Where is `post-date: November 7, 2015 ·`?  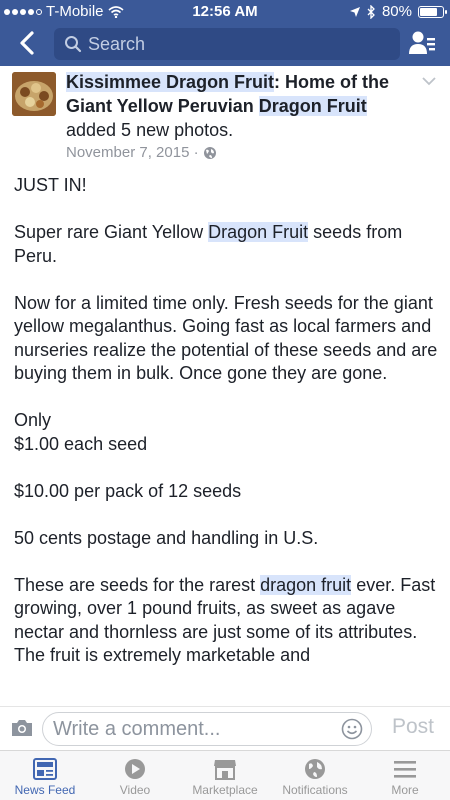 post-date: November 7, 2015 · is located at coordinates (132, 152).